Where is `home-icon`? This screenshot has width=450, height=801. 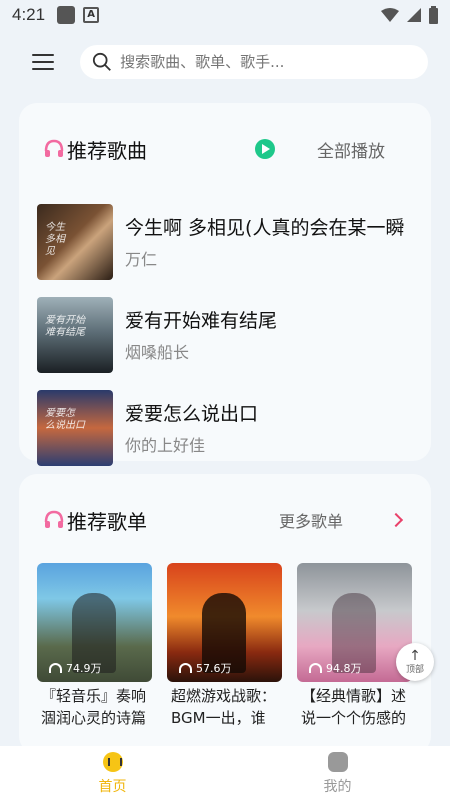
home-icon is located at coordinates (112, 761).